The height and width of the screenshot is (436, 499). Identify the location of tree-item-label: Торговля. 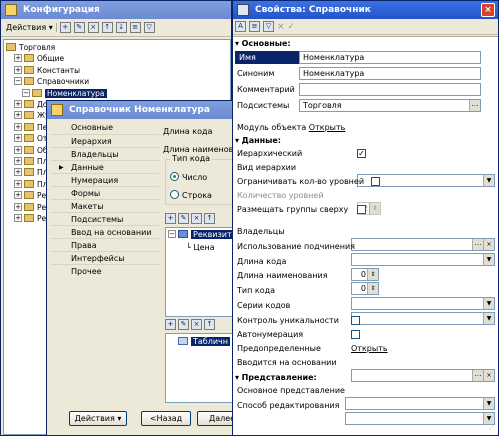
(37, 47).